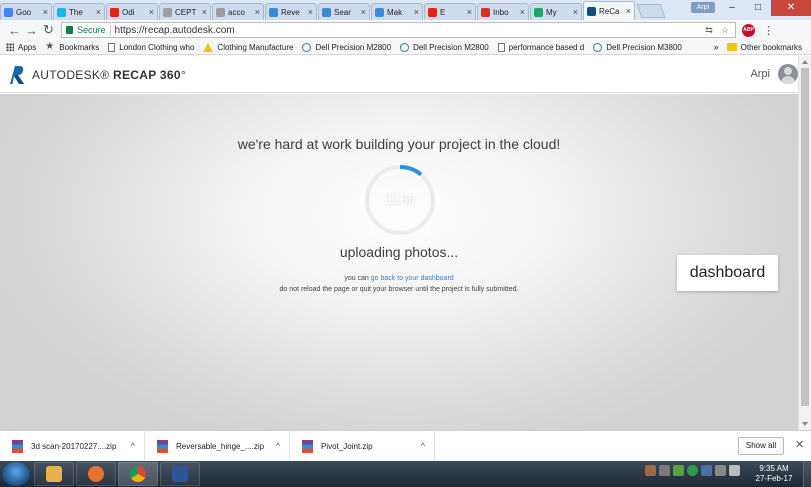 The image size is (811, 487). I want to click on apps-icon, so click(10, 47).